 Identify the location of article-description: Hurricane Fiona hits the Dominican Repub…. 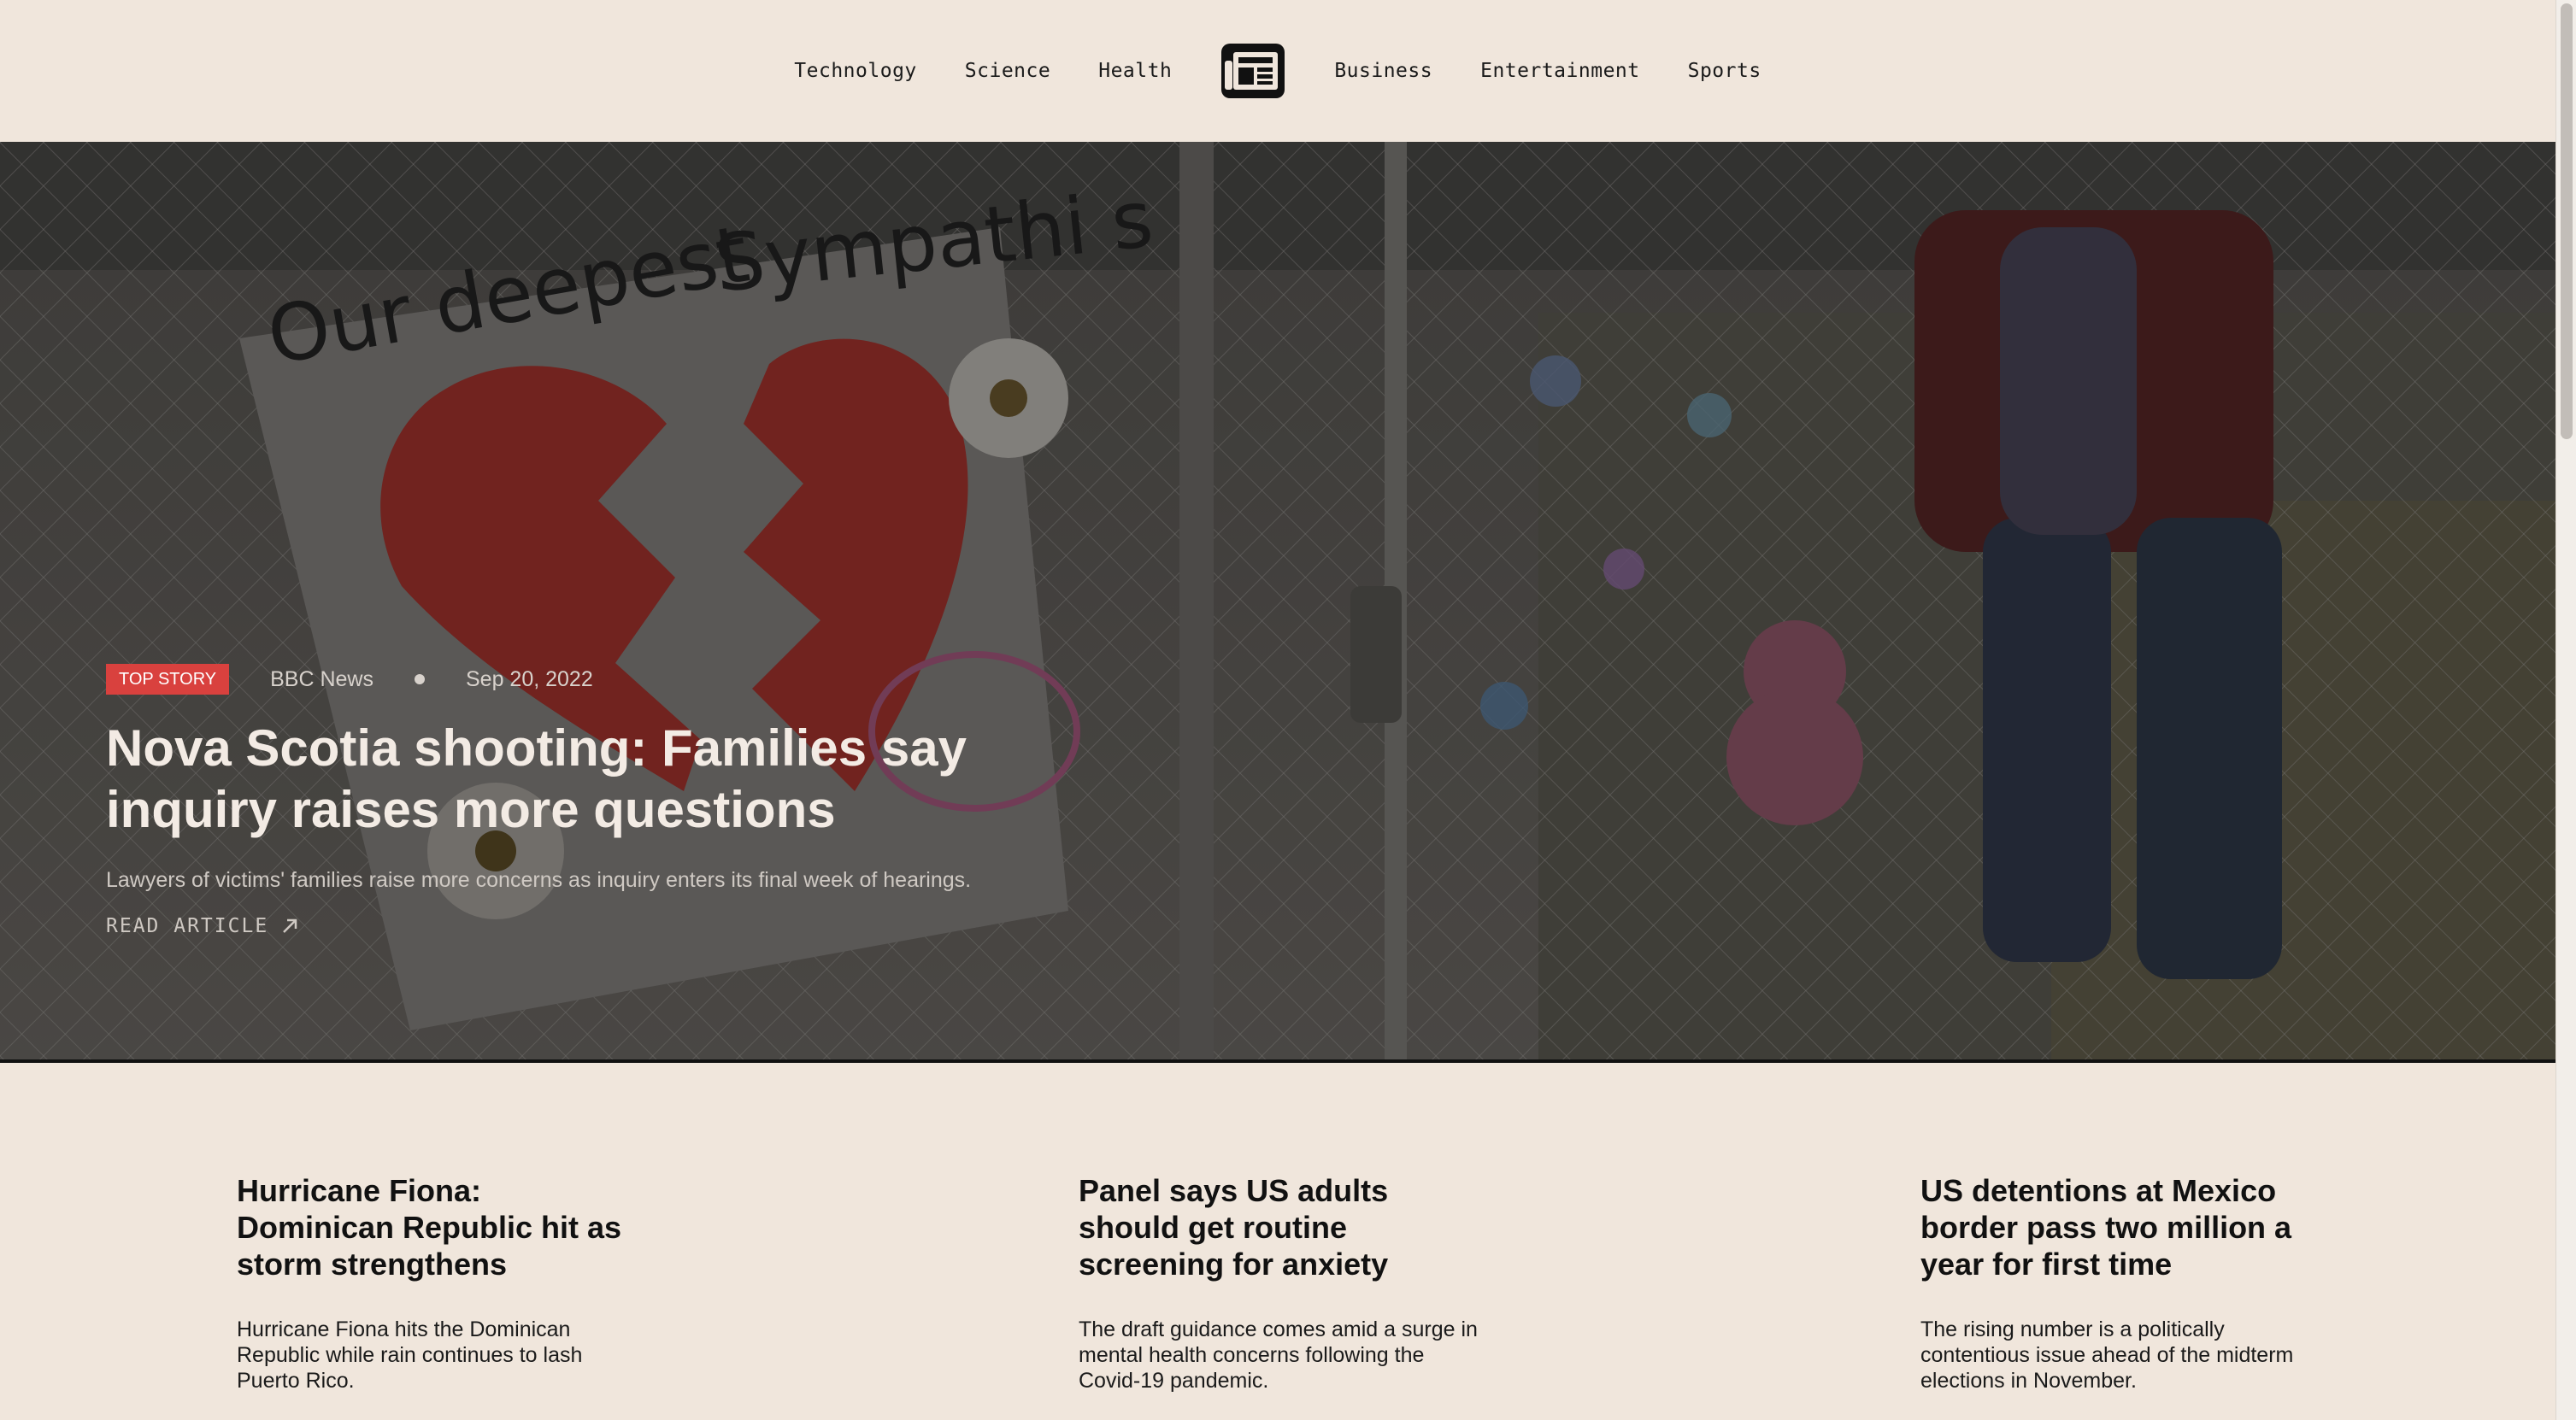
(410, 1355).